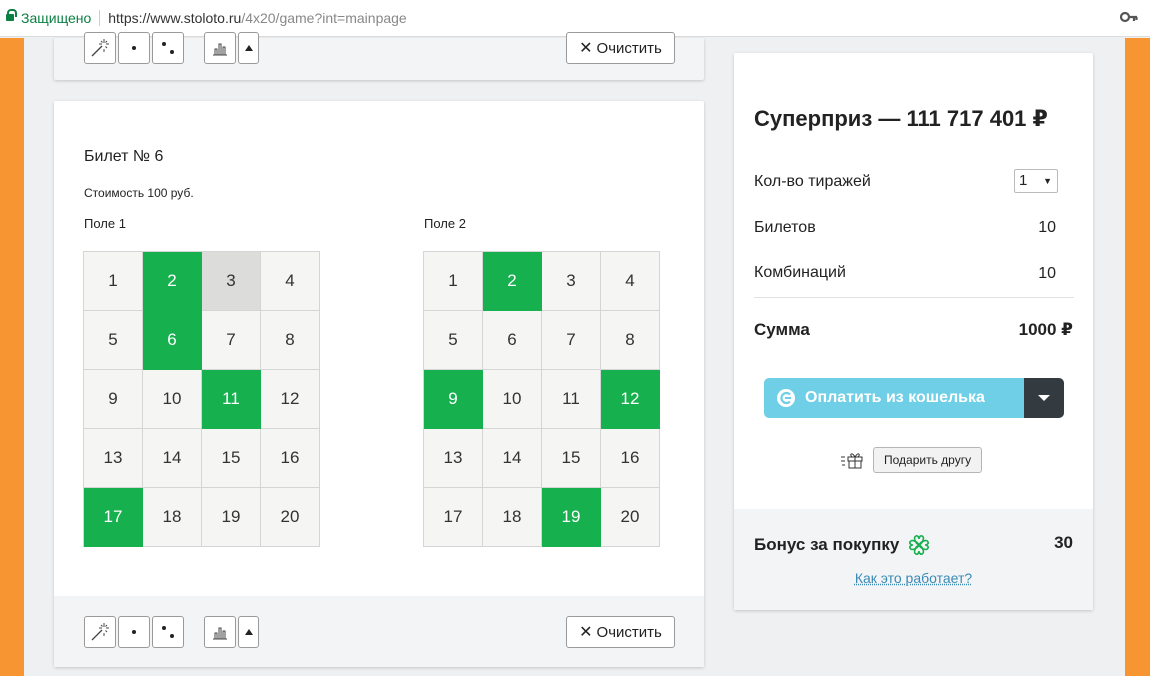 The height and width of the screenshot is (676, 1150). I want to click on pay-options-dropdown, so click(1044, 398).